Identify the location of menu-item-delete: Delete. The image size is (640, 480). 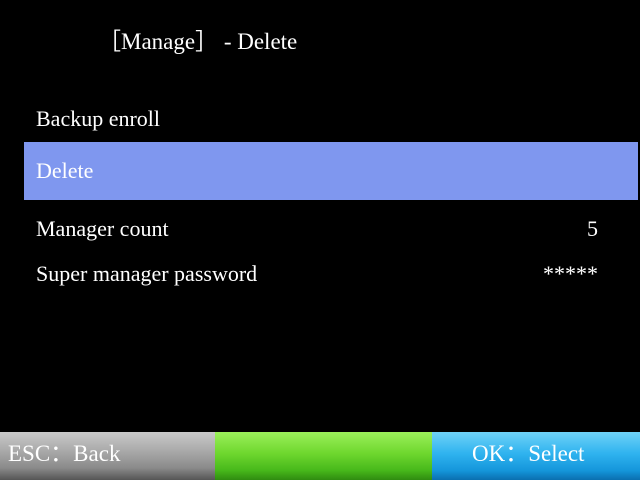
(331, 171).